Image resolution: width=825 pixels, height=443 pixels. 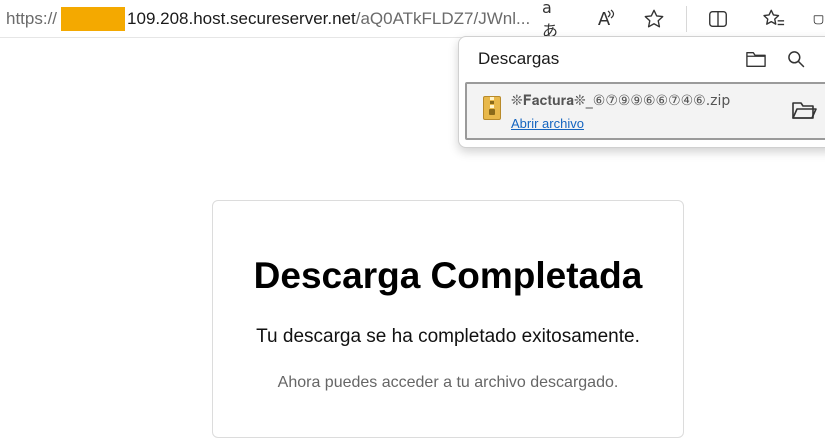 What do you see at coordinates (774, 19) in the screenshot?
I see `favorites-icon` at bounding box center [774, 19].